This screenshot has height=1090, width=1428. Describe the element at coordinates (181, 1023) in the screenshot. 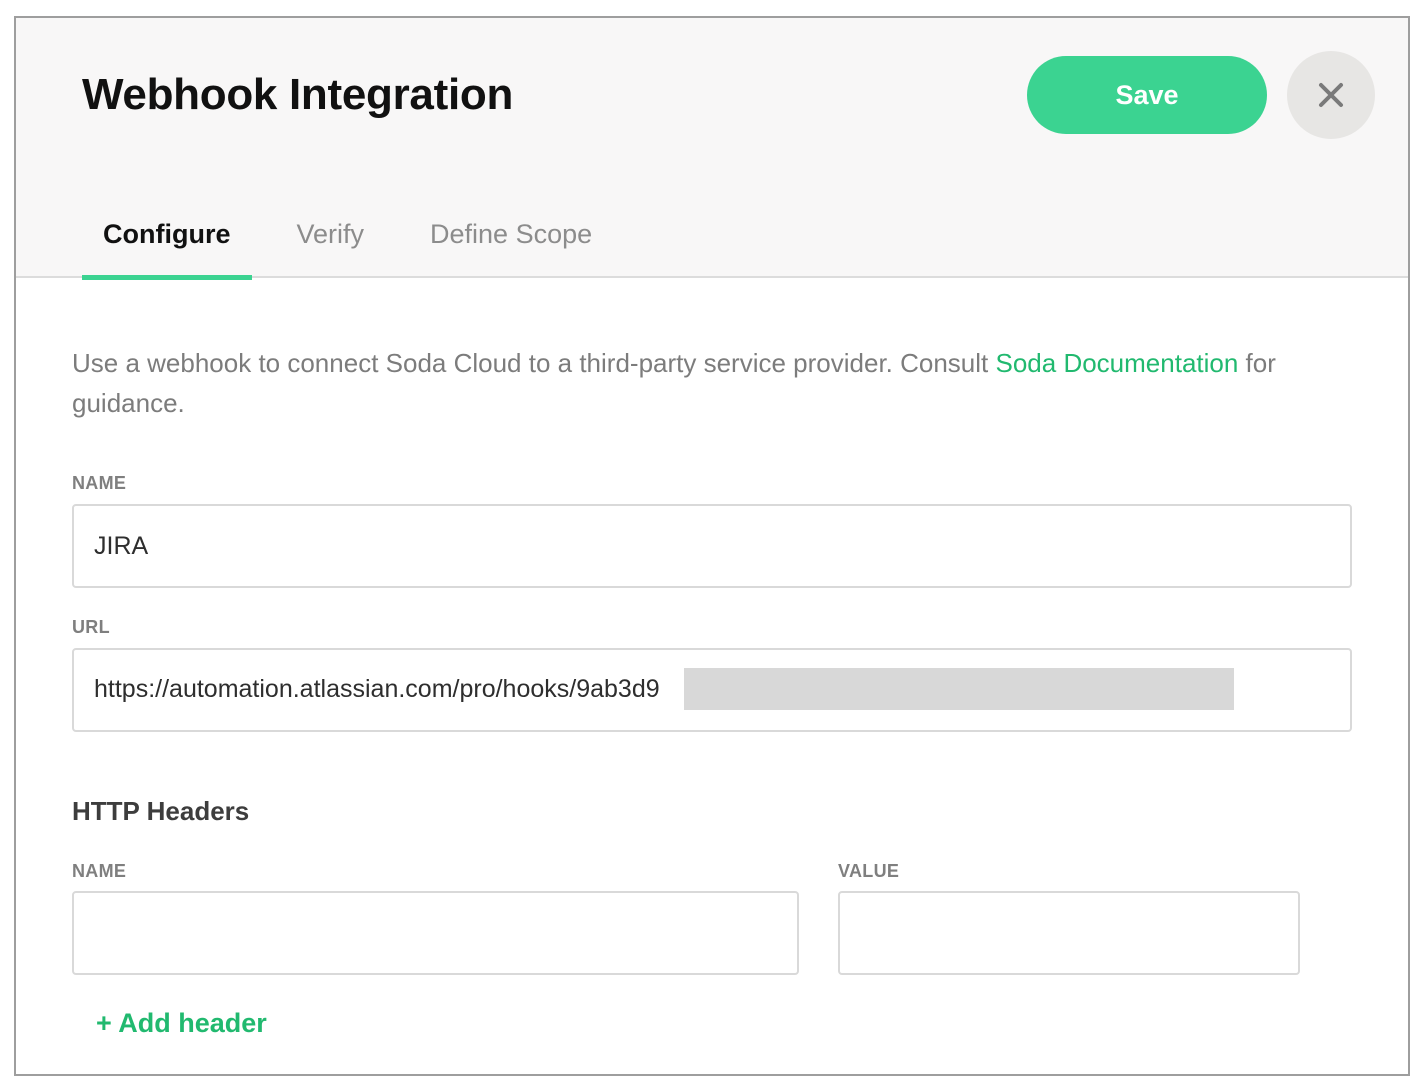

I see `add-header-button: + Add header` at that location.